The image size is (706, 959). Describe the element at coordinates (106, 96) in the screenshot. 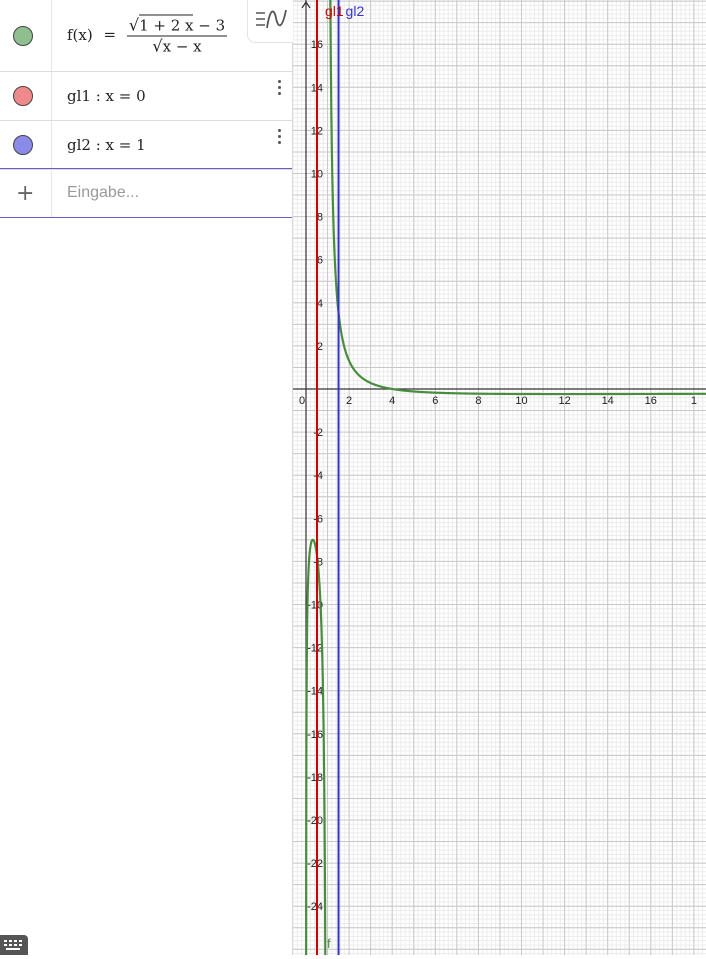

I see `equation-gl1: gl1 : x = 0` at that location.